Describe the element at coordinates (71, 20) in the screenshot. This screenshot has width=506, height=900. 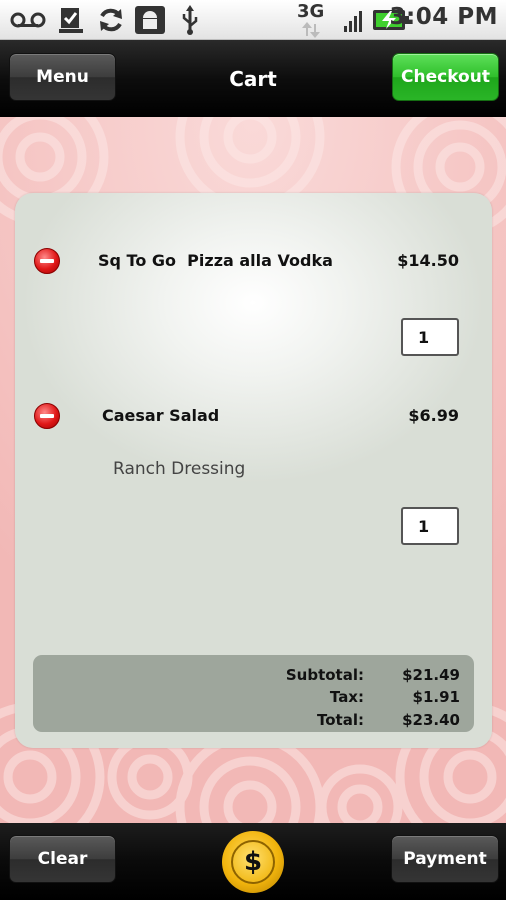
I see `task-icon` at that location.